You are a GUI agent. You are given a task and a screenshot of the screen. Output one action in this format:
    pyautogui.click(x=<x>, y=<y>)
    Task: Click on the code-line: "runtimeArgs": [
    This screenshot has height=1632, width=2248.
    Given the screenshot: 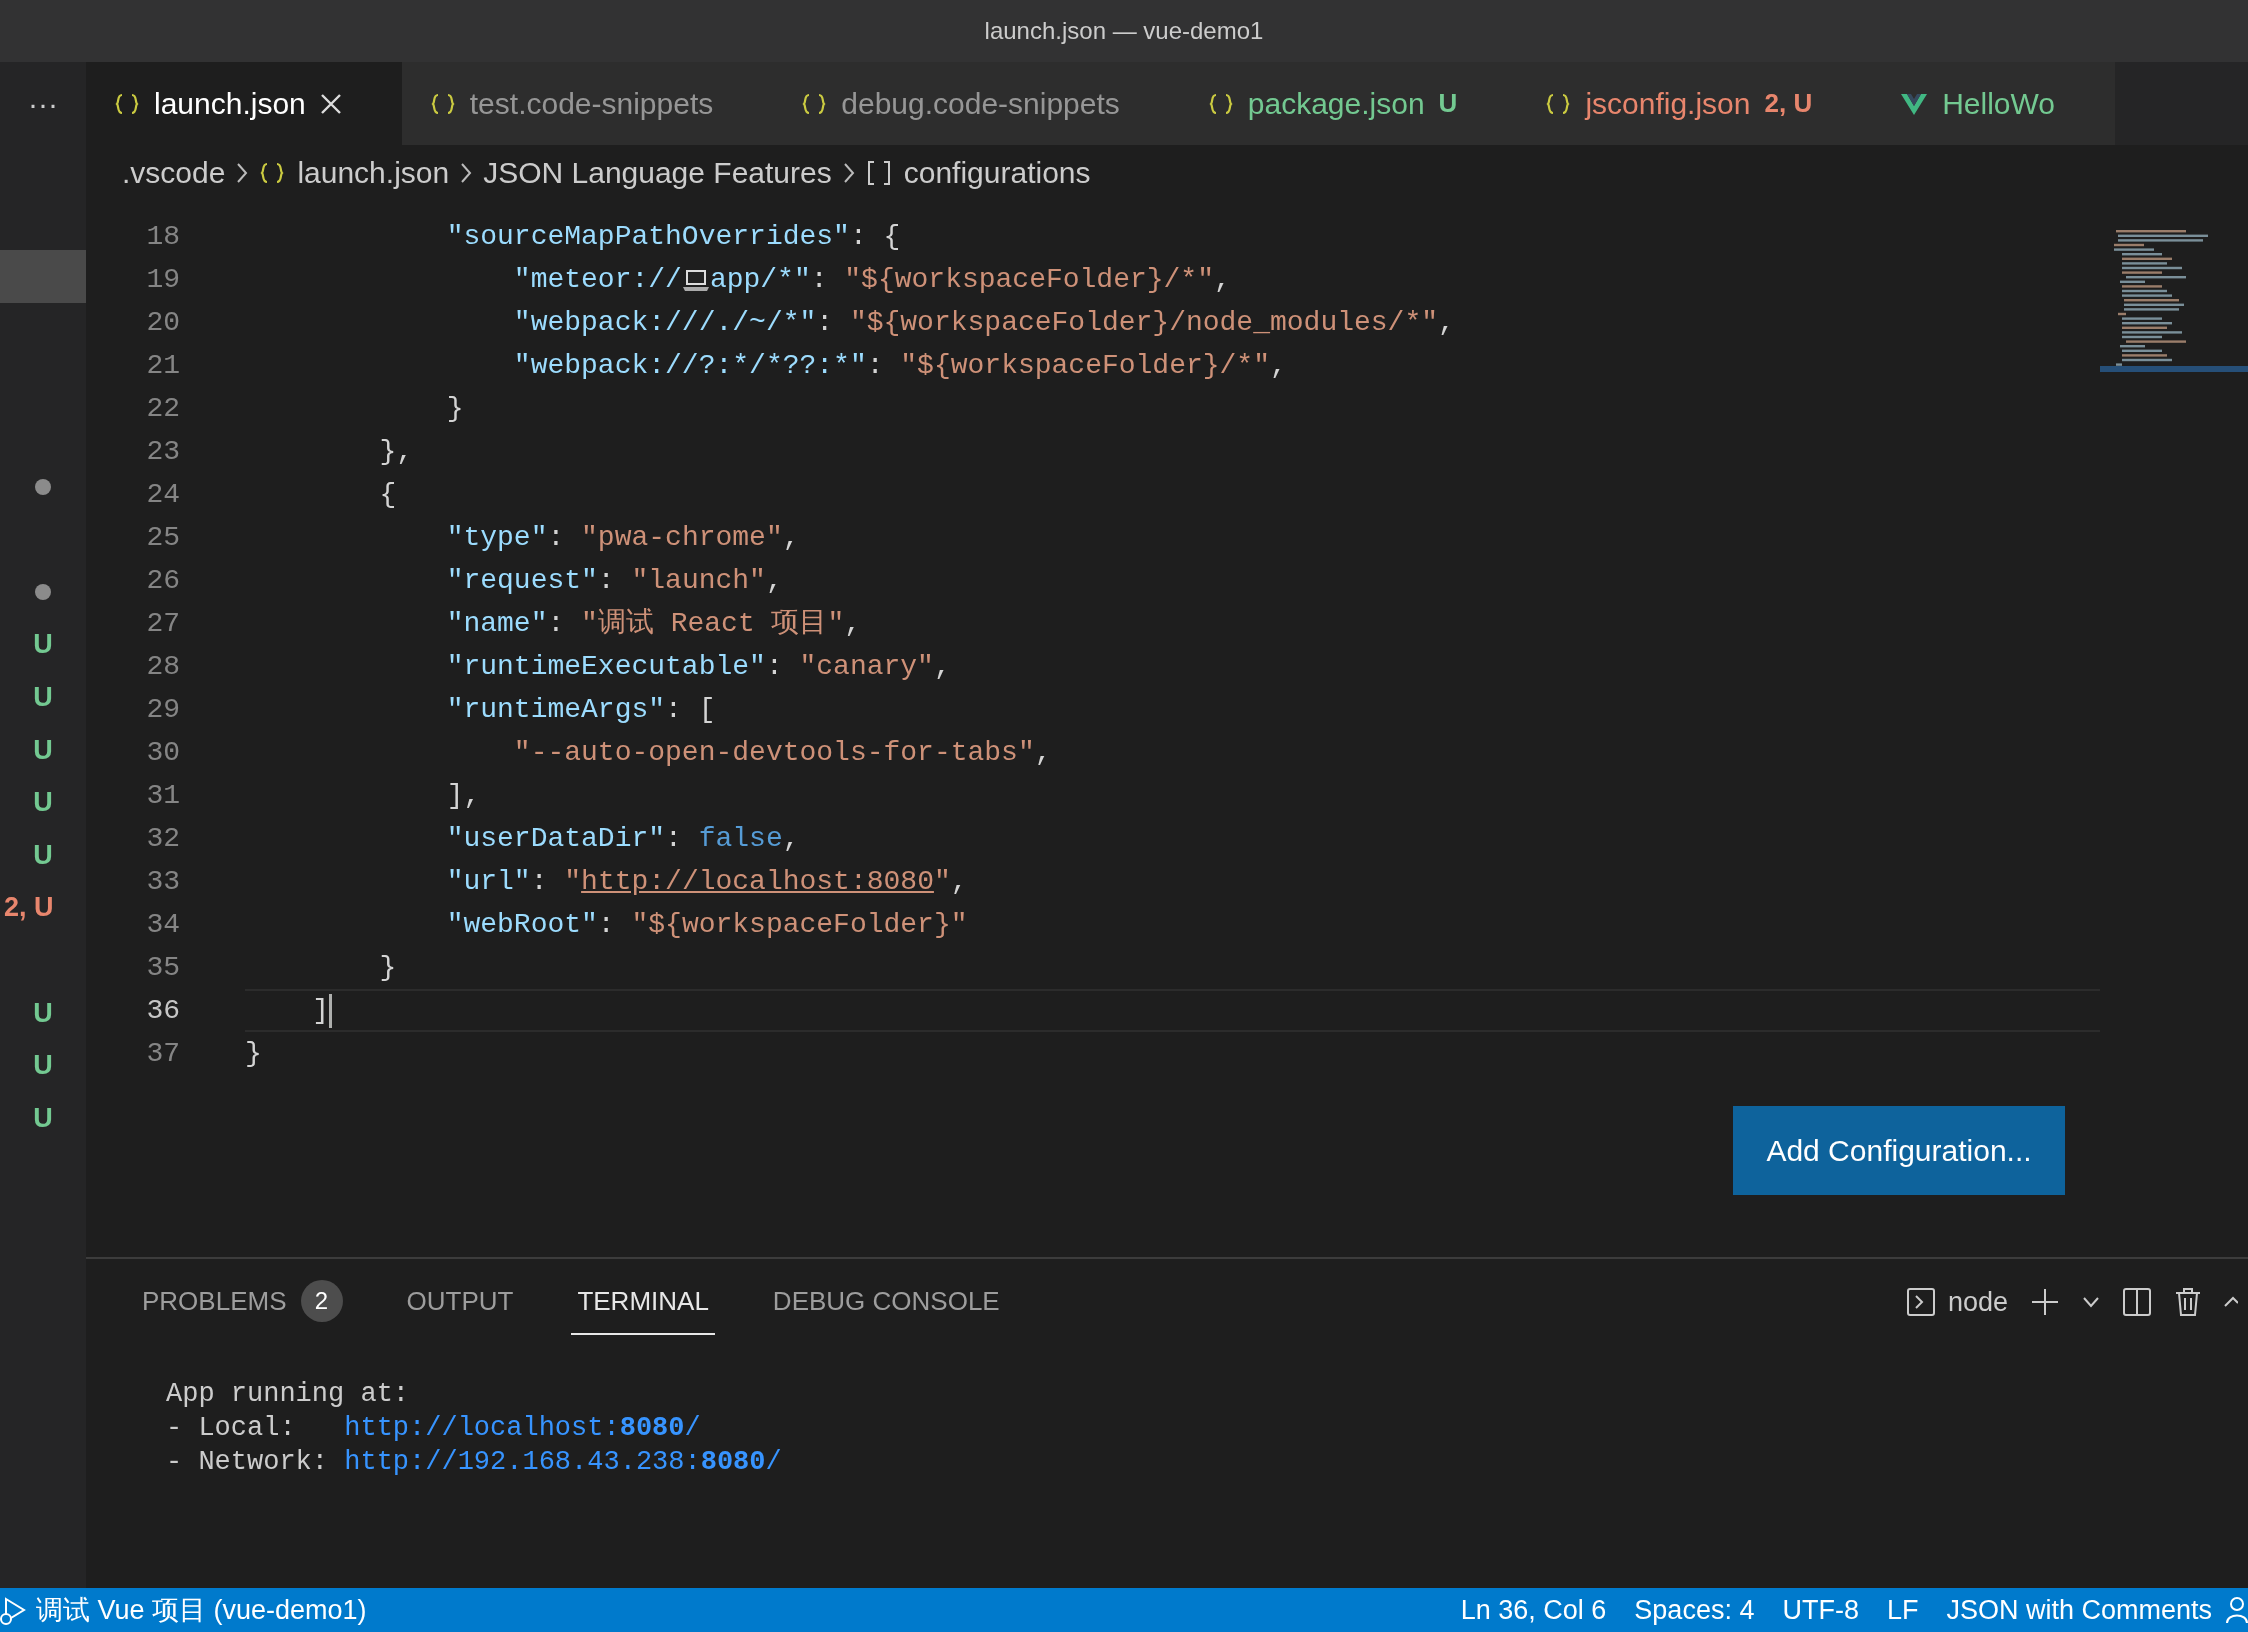 What is the action you would take?
    pyautogui.click(x=581, y=710)
    